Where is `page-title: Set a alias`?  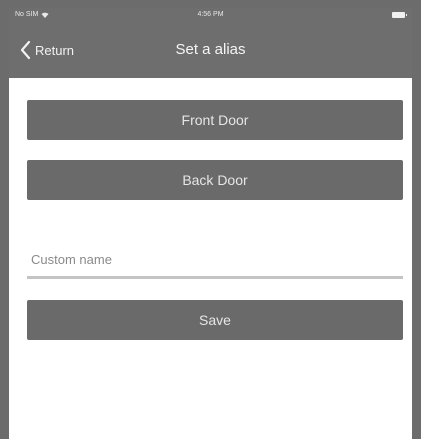
page-title: Set a alias is located at coordinates (210, 49).